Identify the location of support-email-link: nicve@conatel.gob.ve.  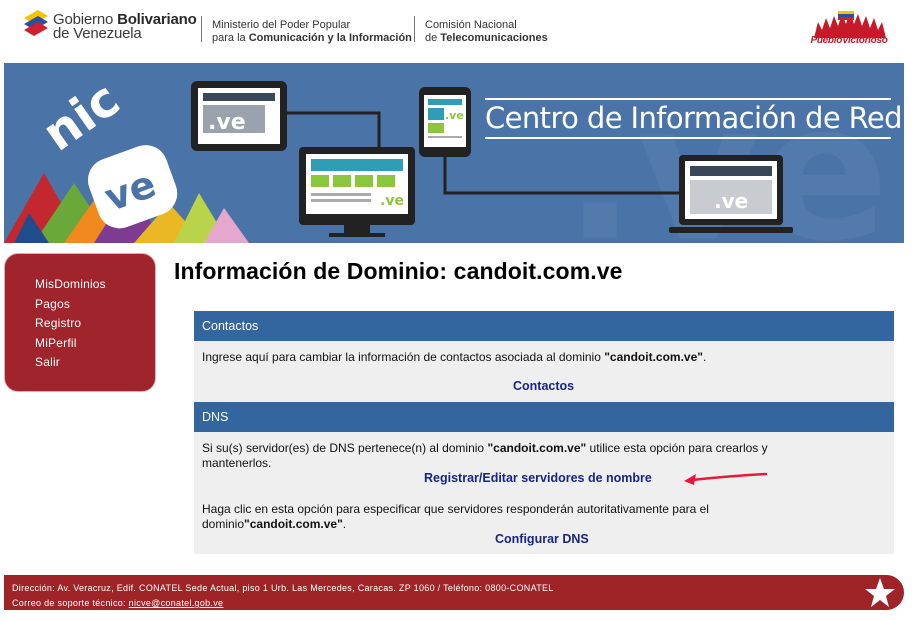
(176, 603).